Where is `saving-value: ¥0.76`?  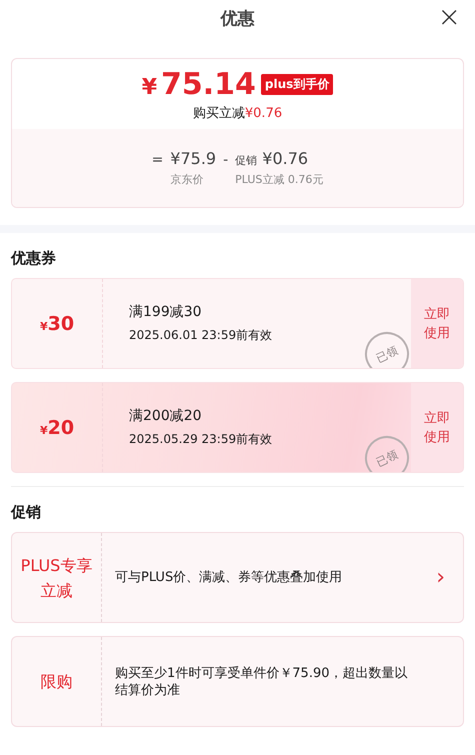 saving-value: ¥0.76 is located at coordinates (263, 113).